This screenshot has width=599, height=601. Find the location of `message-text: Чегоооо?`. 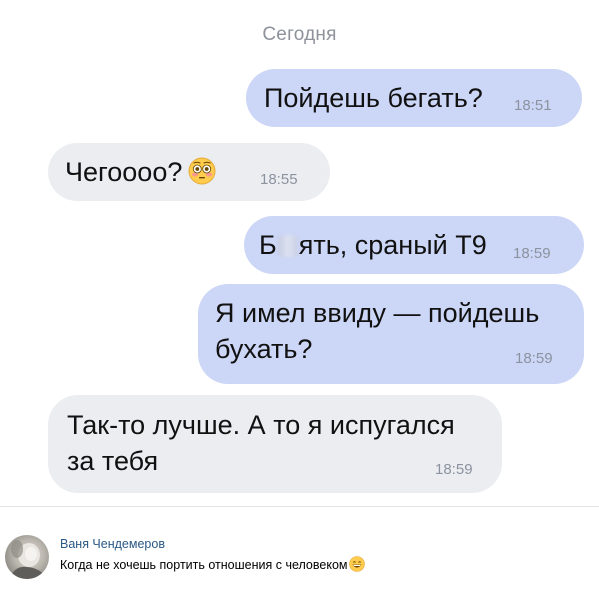

message-text: Чегоооо? is located at coordinates (124, 172).